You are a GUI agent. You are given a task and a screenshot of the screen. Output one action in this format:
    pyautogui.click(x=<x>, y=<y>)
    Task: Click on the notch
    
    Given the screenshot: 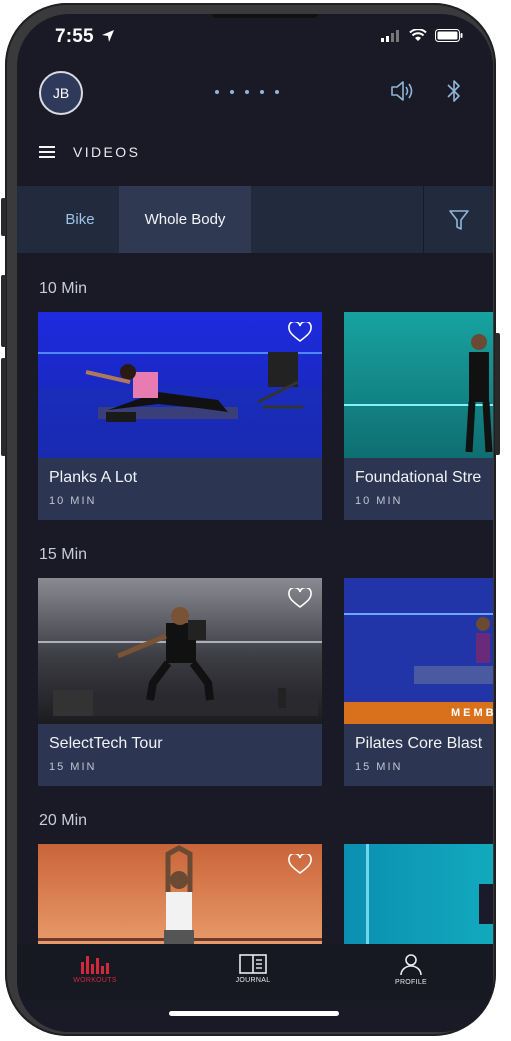 What is the action you would take?
    pyautogui.click(x=265, y=16)
    